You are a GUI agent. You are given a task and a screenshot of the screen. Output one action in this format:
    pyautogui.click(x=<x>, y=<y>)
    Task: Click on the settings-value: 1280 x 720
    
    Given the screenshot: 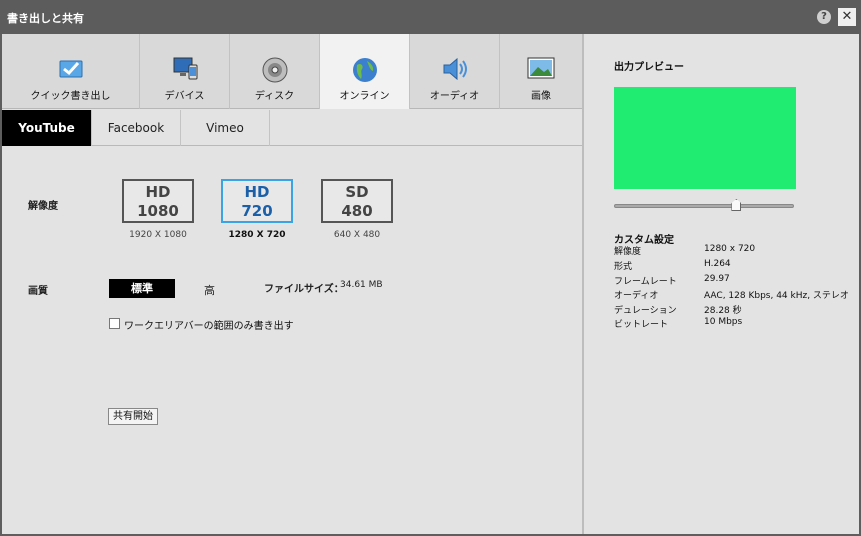 What is the action you would take?
    pyautogui.click(x=730, y=249)
    